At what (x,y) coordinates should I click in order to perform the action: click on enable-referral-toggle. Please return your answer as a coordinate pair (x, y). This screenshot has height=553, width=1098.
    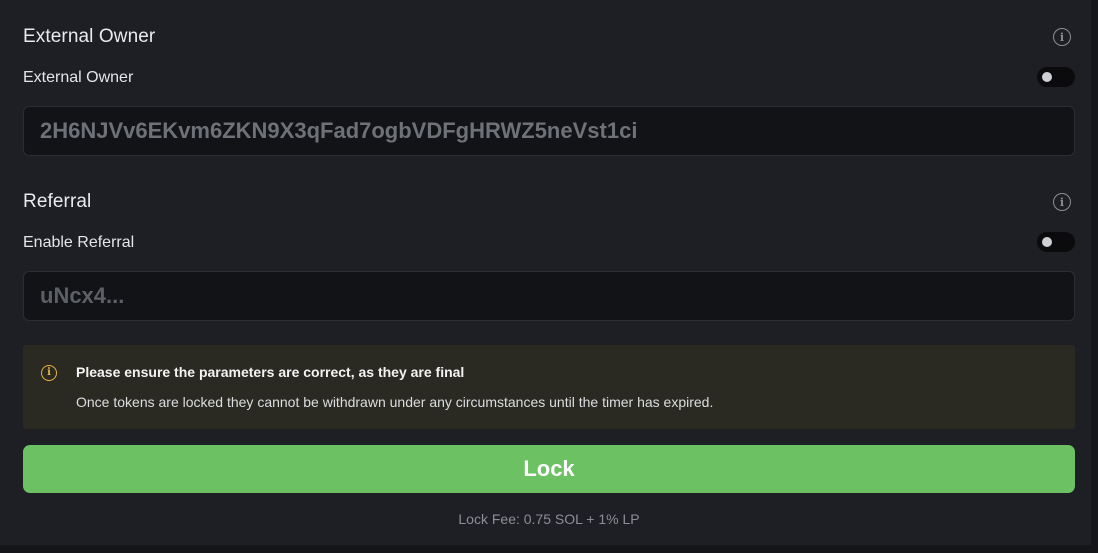
    Looking at the image, I should click on (1056, 242).